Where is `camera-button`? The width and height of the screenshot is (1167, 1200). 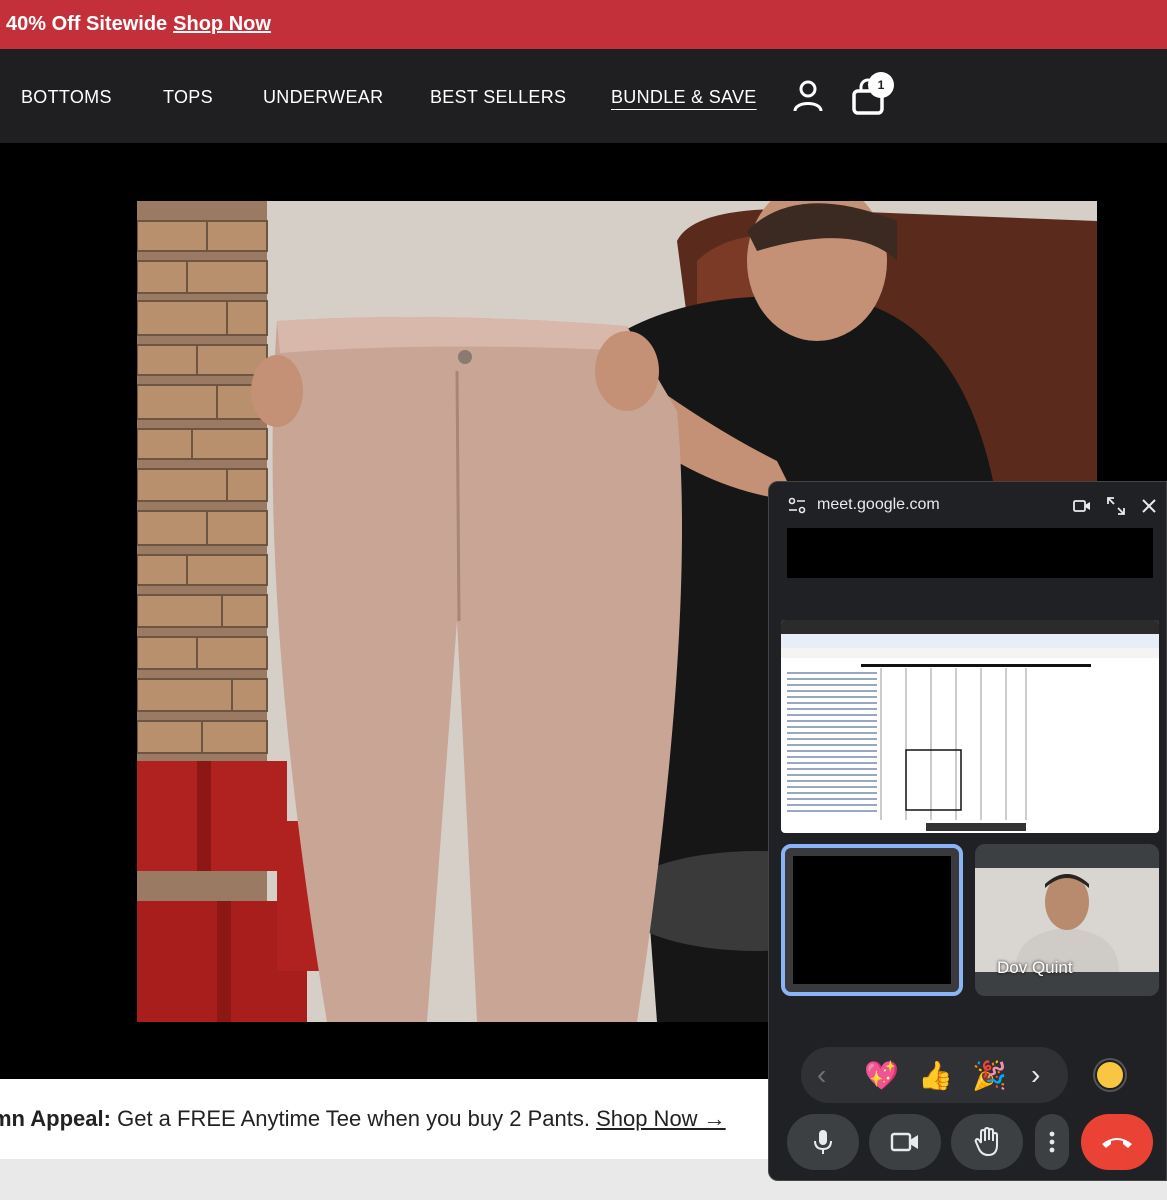
camera-button is located at coordinates (905, 1142).